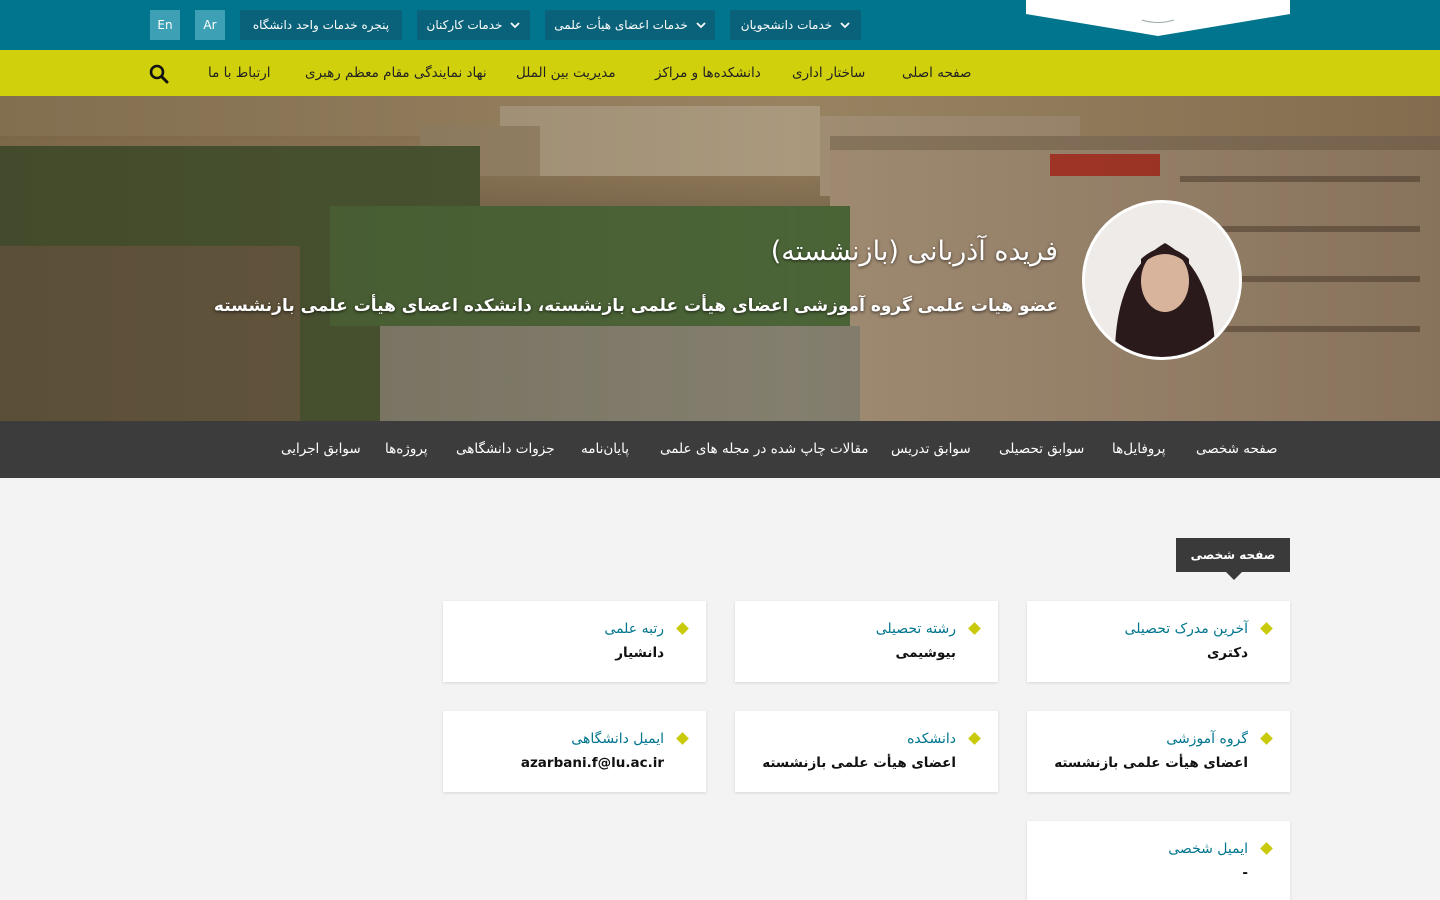 Image resolution: width=1440 pixels, height=900 pixels. Describe the element at coordinates (1237, 449) in the screenshot. I see `tab-personal-page: صفحه شخصی` at that location.